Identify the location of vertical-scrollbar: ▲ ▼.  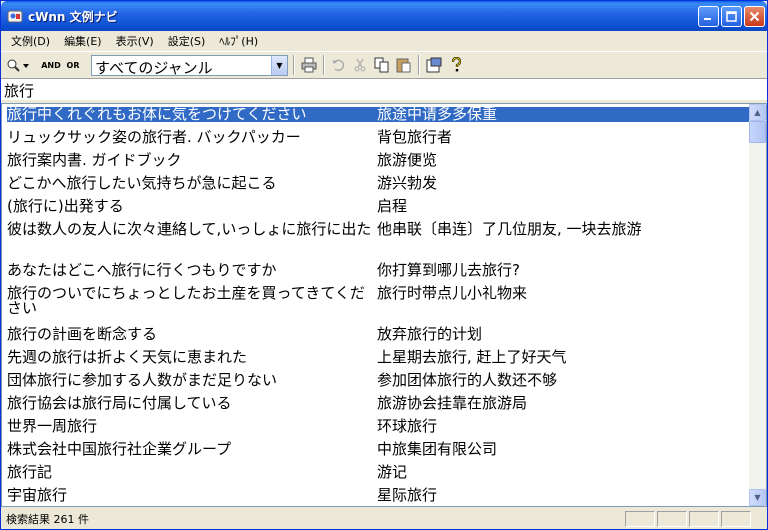
(757, 305).